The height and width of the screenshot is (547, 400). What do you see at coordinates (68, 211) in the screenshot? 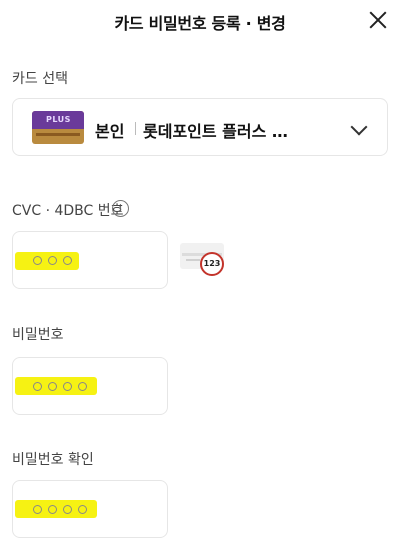
I see `cvc-label: CVC · 4DBC 번호` at bounding box center [68, 211].